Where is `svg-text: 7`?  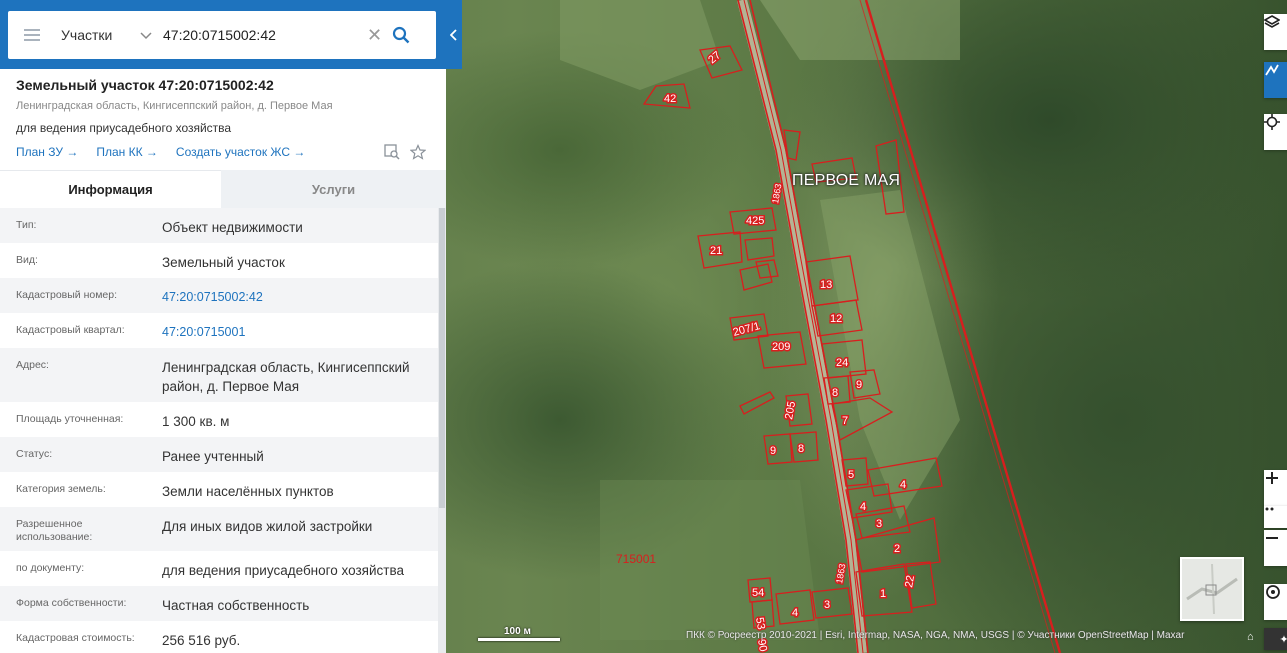
svg-text: 7 is located at coordinates (845, 421).